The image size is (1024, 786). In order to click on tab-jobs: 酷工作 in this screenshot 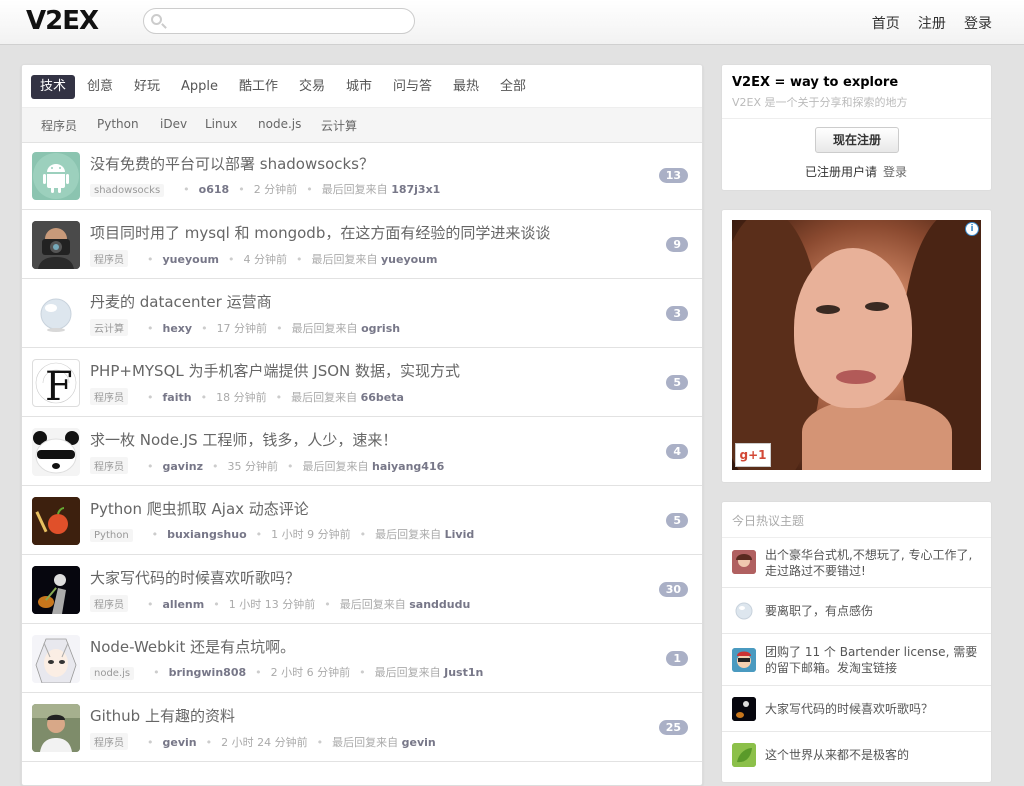, I will do `click(258, 87)`.